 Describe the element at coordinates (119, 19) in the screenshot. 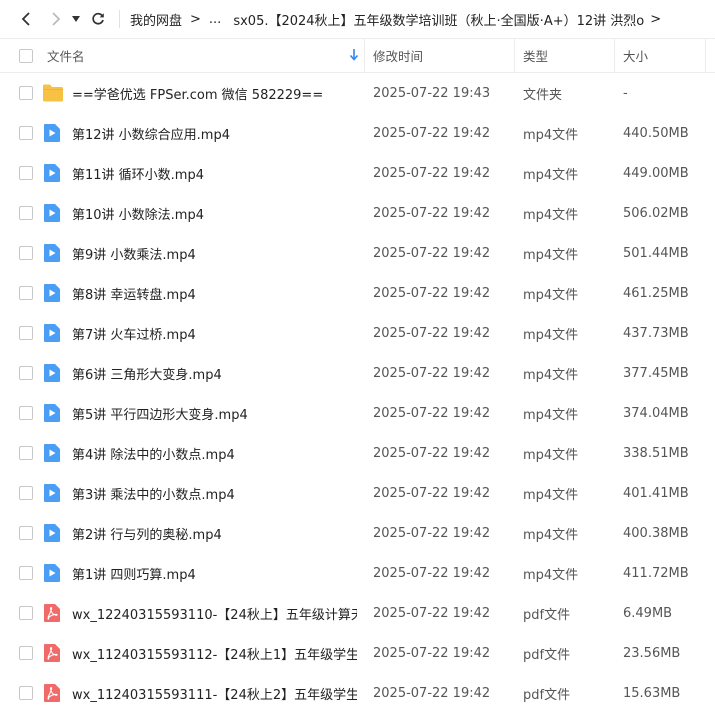

I see `toolbar-divider` at that location.